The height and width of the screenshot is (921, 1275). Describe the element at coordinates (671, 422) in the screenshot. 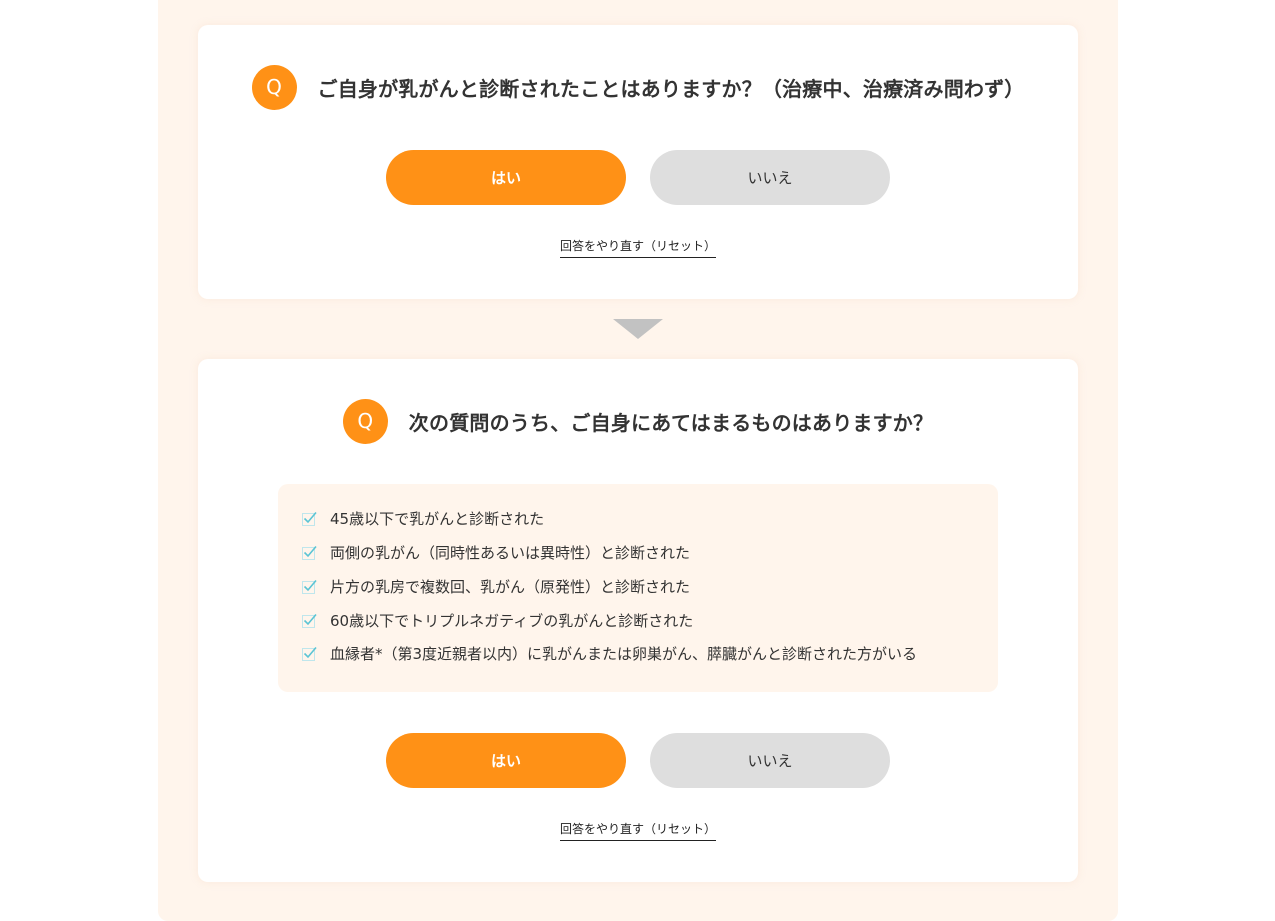

I see `question-text: 次の質問のうち、ご自身にあてはまるものはありますか？` at that location.